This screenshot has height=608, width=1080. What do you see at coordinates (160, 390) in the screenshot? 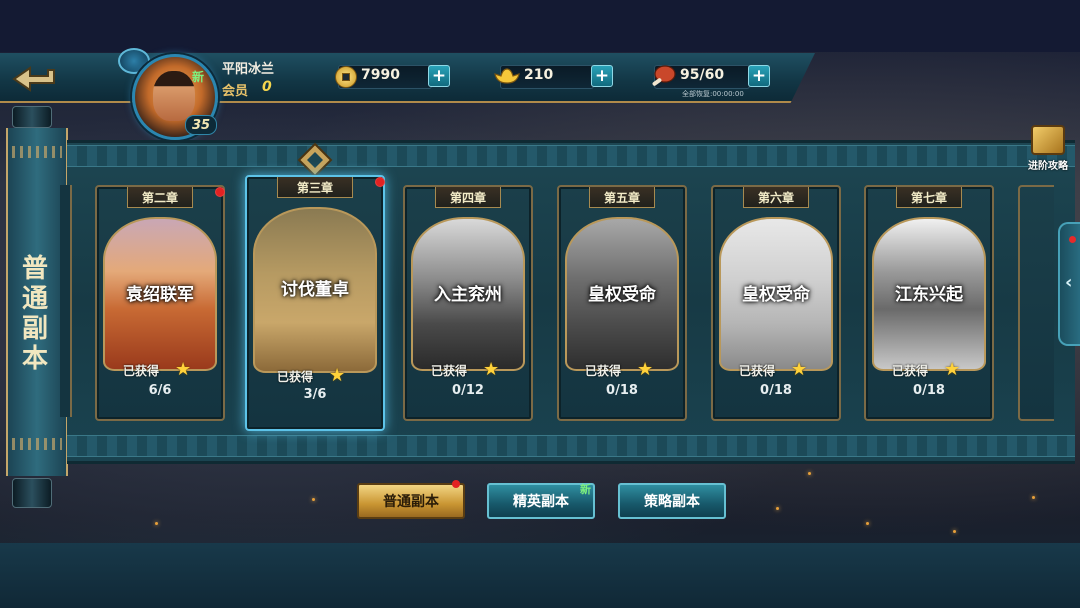
I see `chapter-progress: 6/6` at bounding box center [160, 390].